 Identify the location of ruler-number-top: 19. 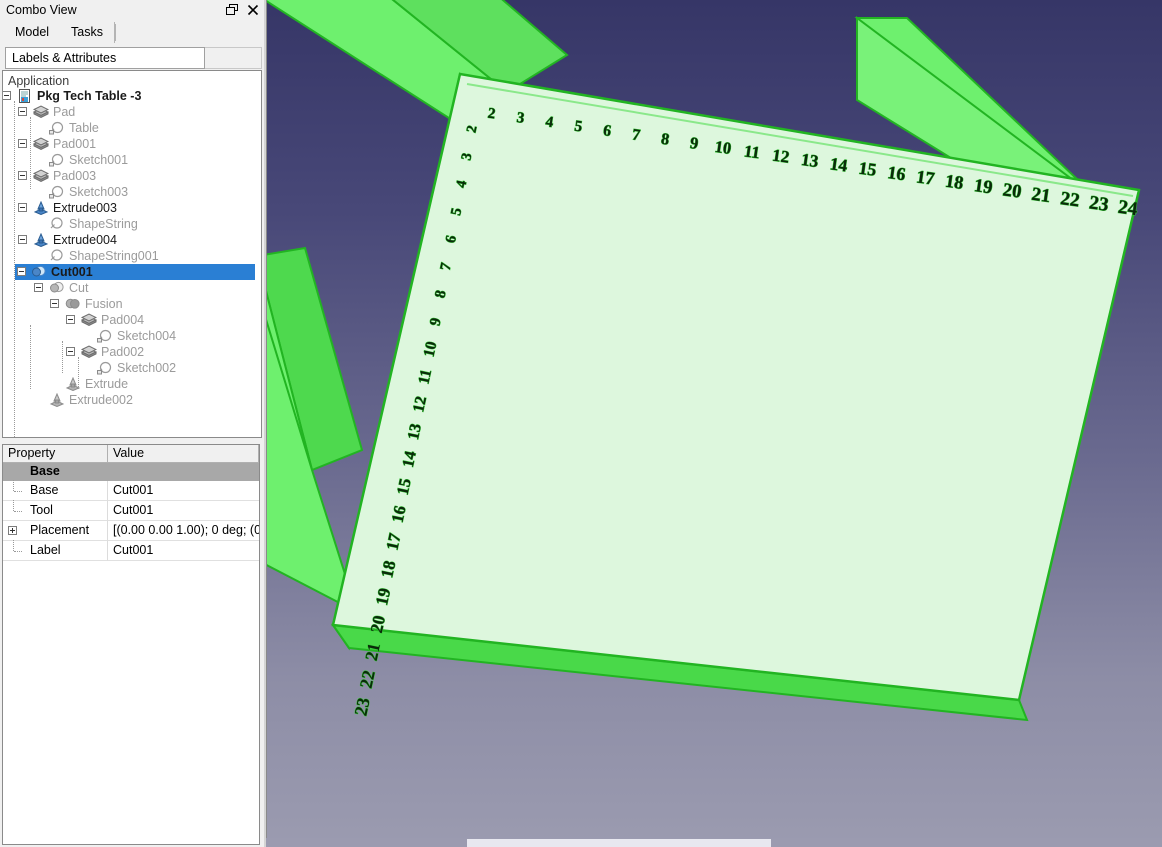
(983, 187).